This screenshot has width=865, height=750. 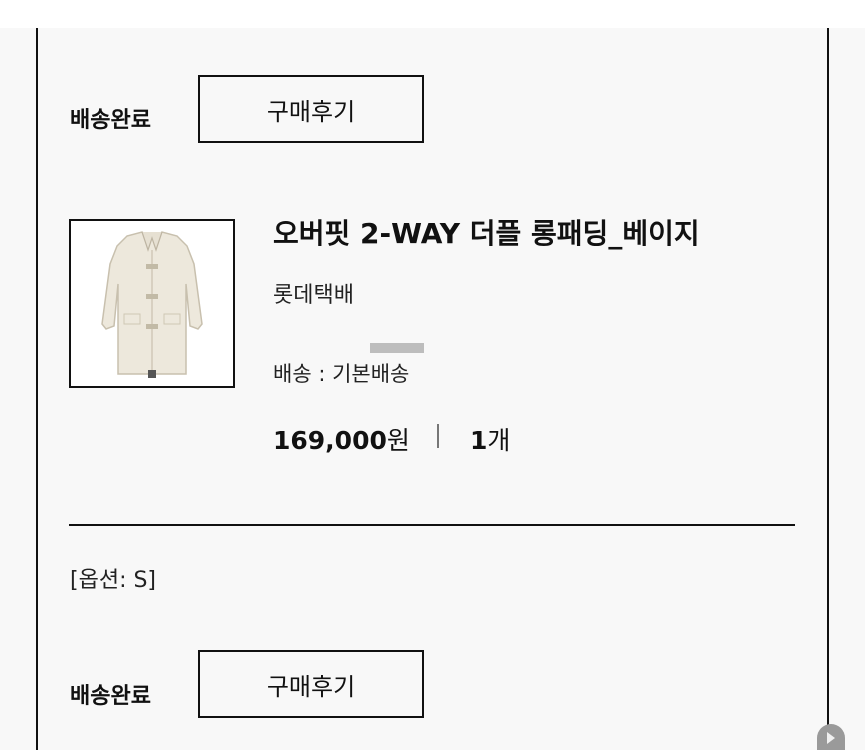 I want to click on card-border-left, so click(x=37, y=389).